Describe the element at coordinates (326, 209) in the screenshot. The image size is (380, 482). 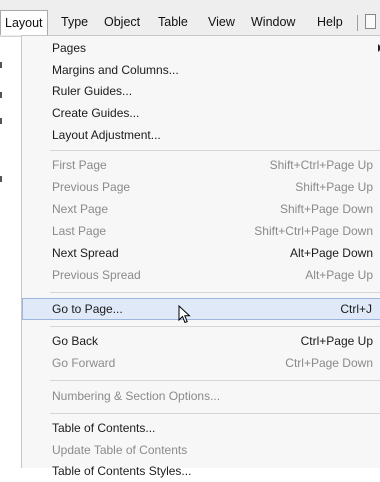
I see `menu-item-shortcut: Shift+Page Down` at that location.